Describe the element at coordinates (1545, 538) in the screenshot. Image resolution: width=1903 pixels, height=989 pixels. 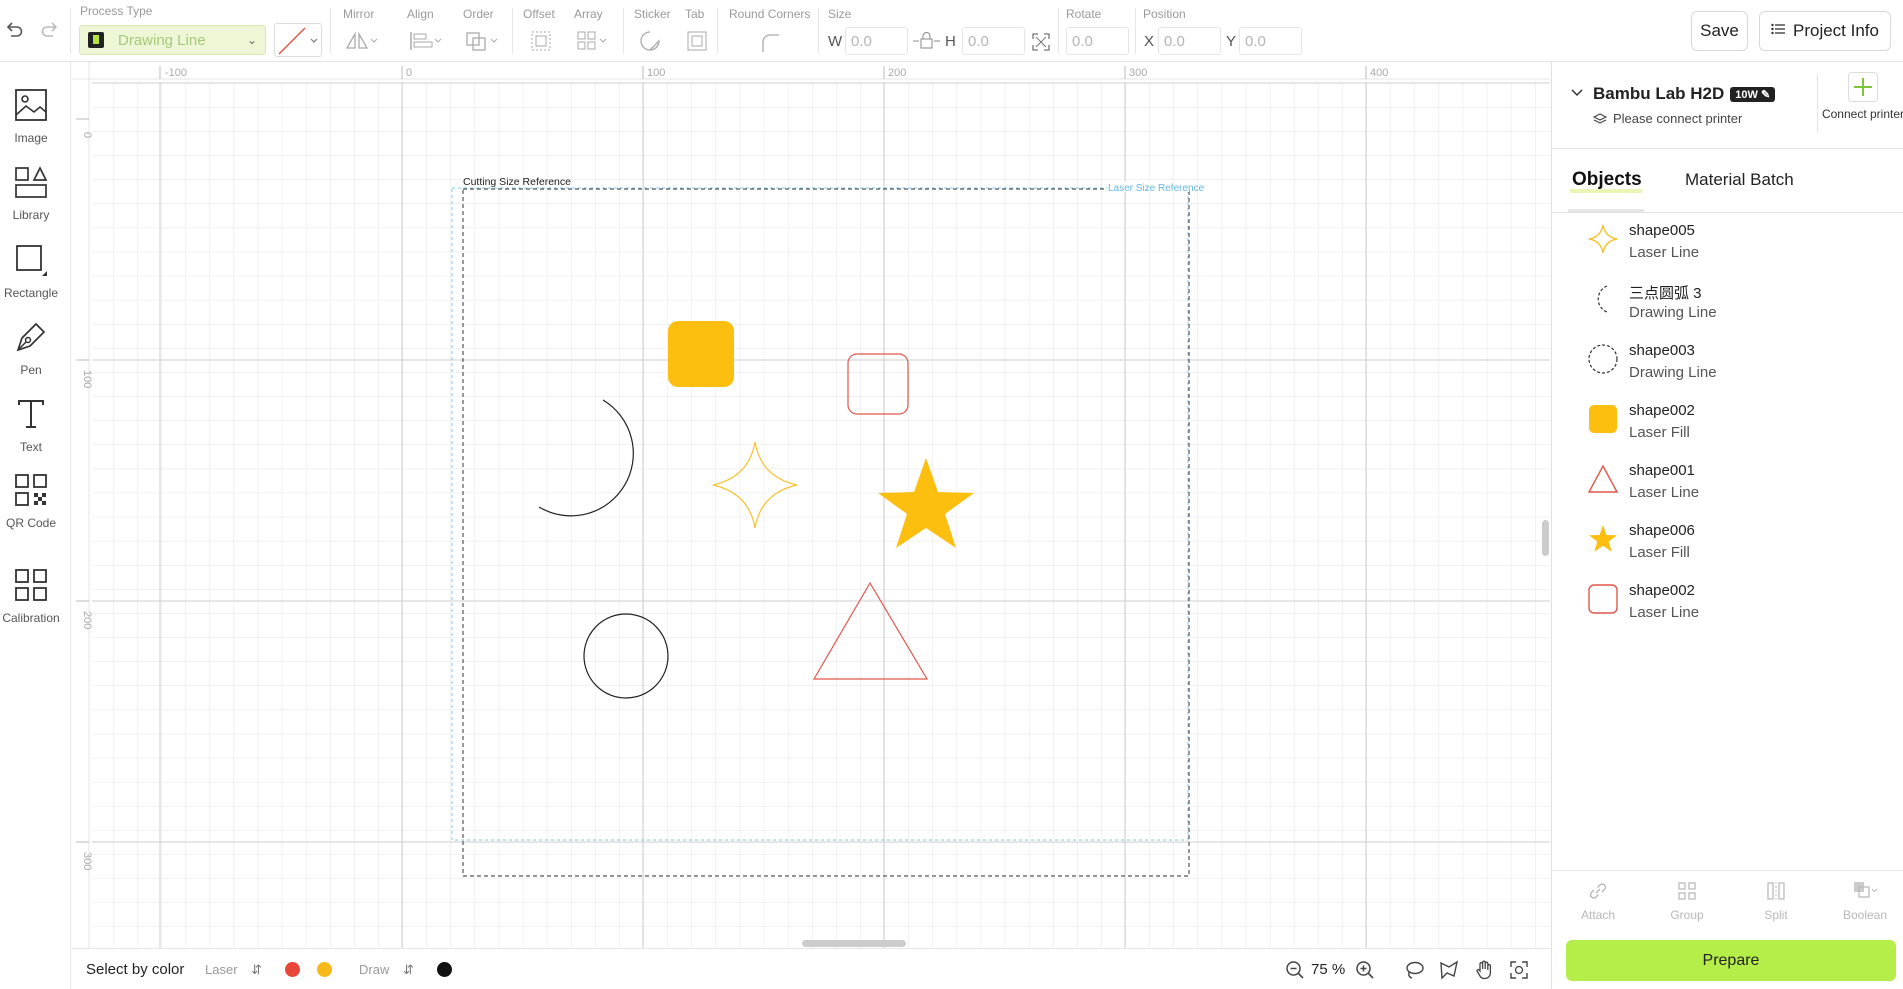
I see `vertical-scrollbar` at that location.